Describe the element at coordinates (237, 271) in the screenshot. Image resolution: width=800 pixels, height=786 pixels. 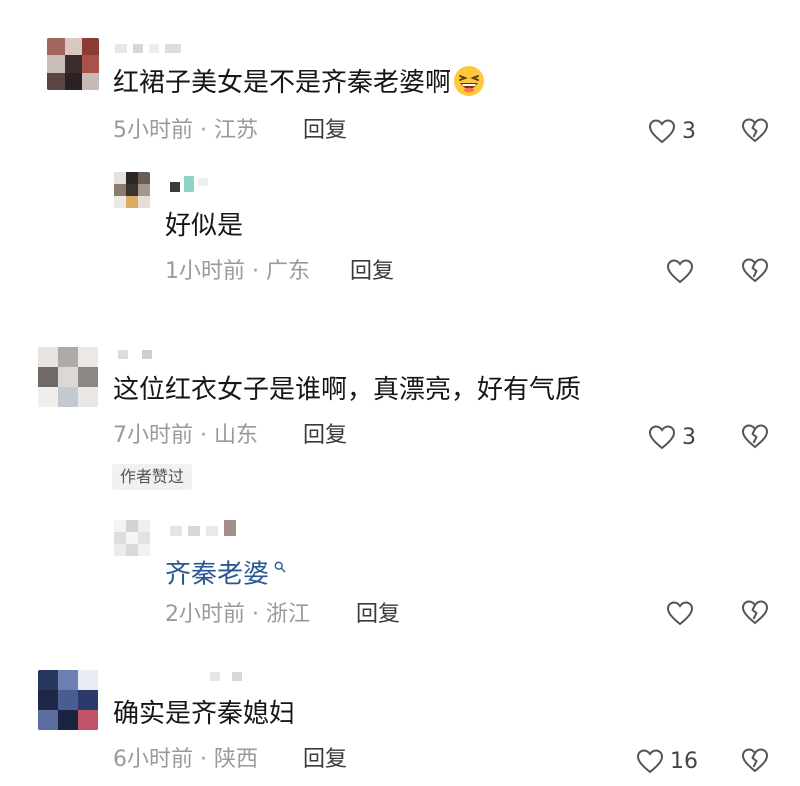
I see `reply-time-location: 1小时前 · 广东` at that location.